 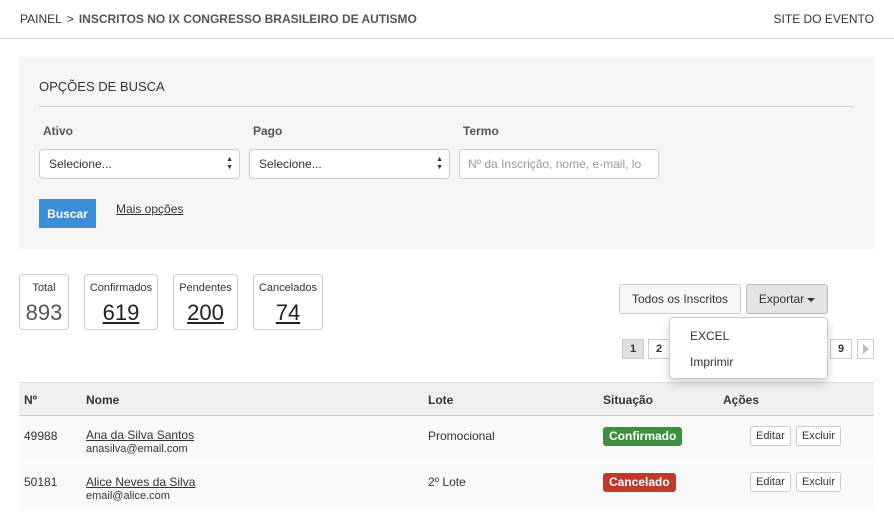 I want to click on table-header: Nº Nome Lote Situação Ações, so click(x=446, y=399).